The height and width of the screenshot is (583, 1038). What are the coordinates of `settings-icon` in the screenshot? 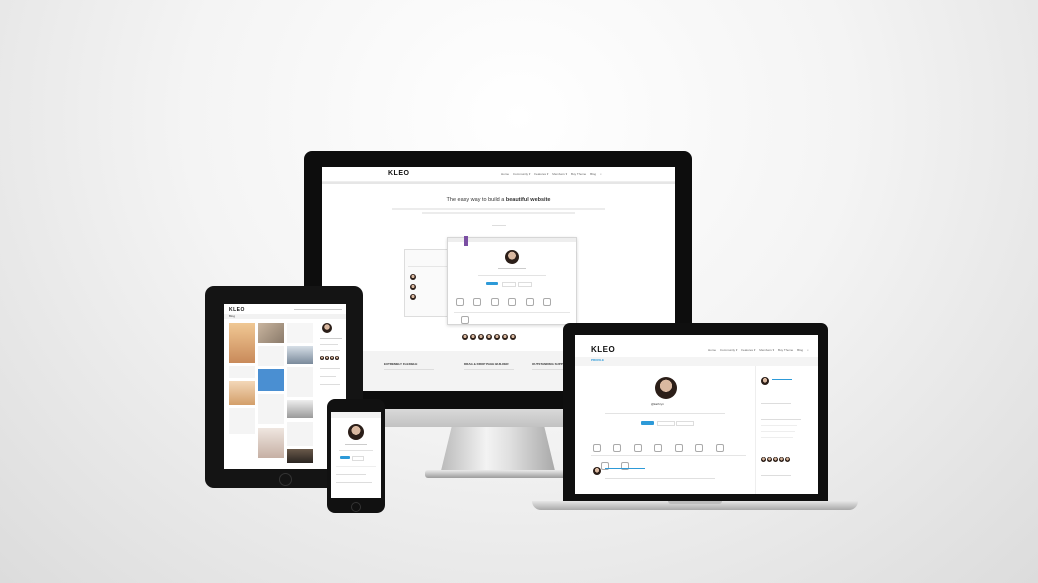 It's located at (465, 320).